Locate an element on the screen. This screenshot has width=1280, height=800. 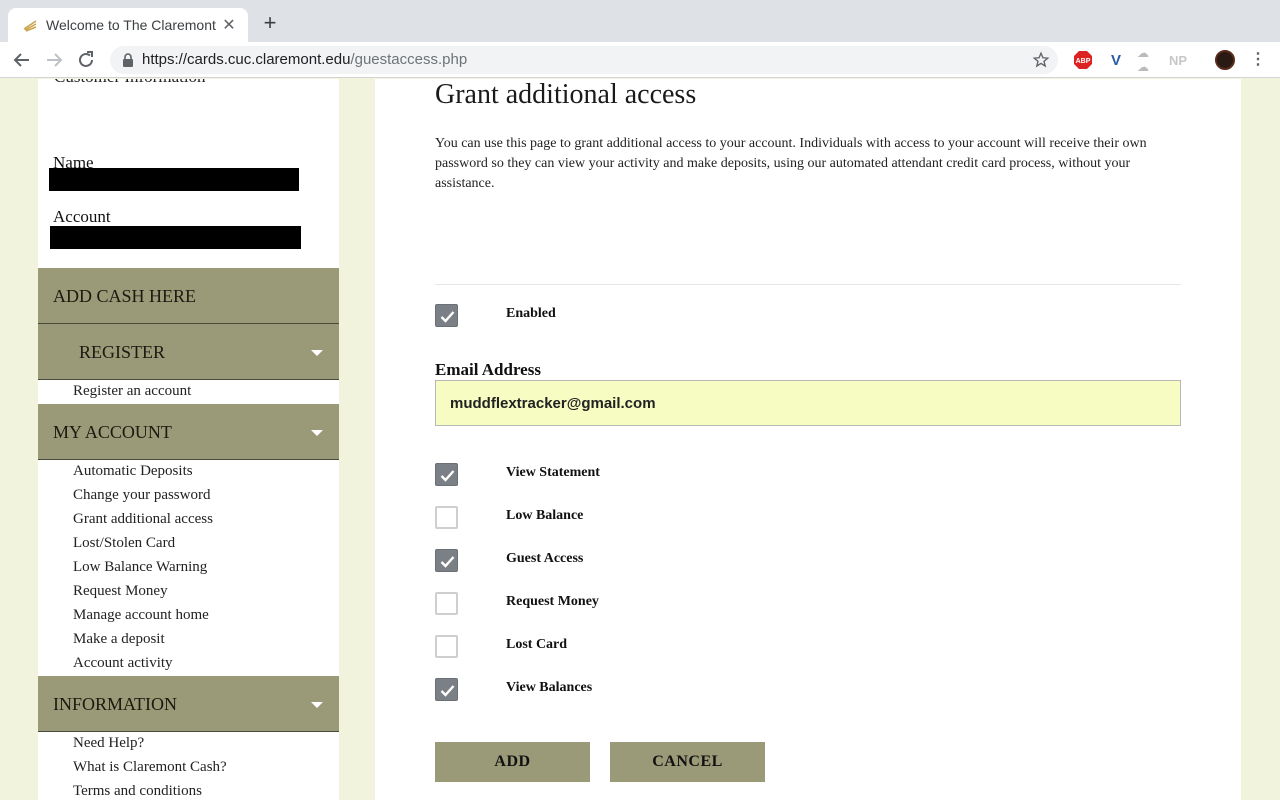
customer-info-heading: Customer Information is located at coordinates (130, 83).